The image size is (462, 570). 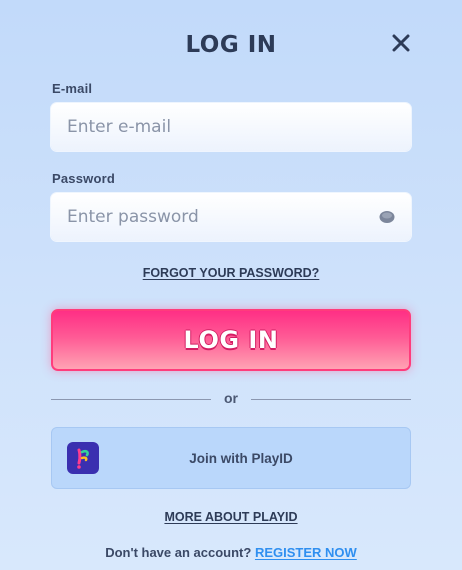 I want to click on register-row: Don't have an account? REGISTER NOW, so click(x=231, y=552).